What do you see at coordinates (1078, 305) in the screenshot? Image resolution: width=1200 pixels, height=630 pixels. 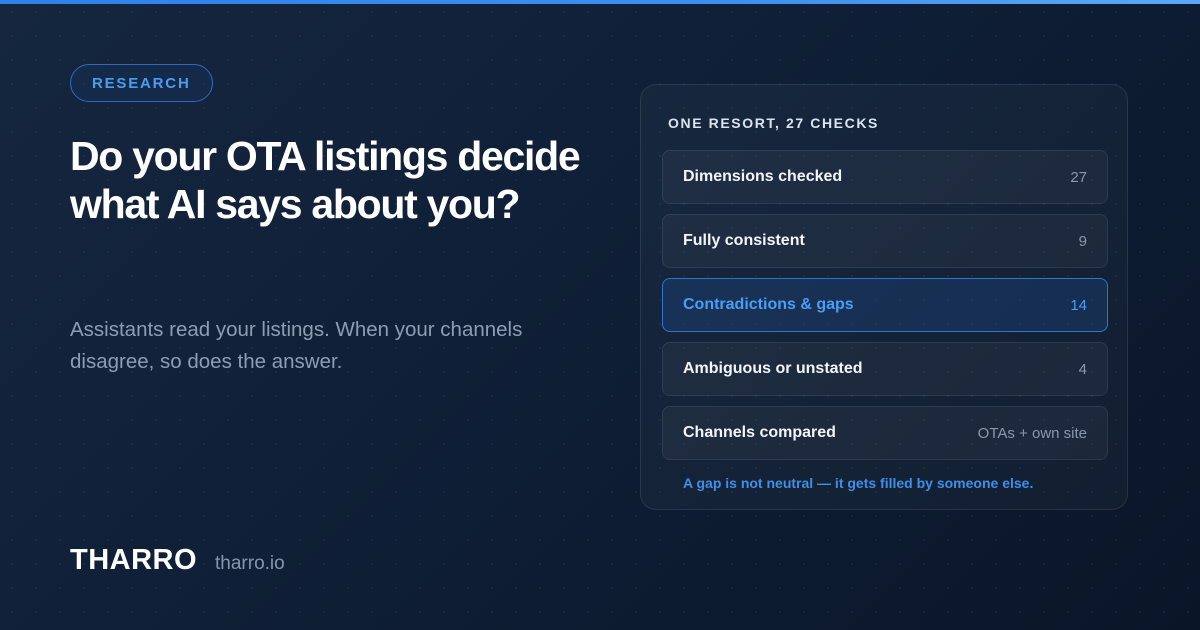 I see `stat-value: 14` at bounding box center [1078, 305].